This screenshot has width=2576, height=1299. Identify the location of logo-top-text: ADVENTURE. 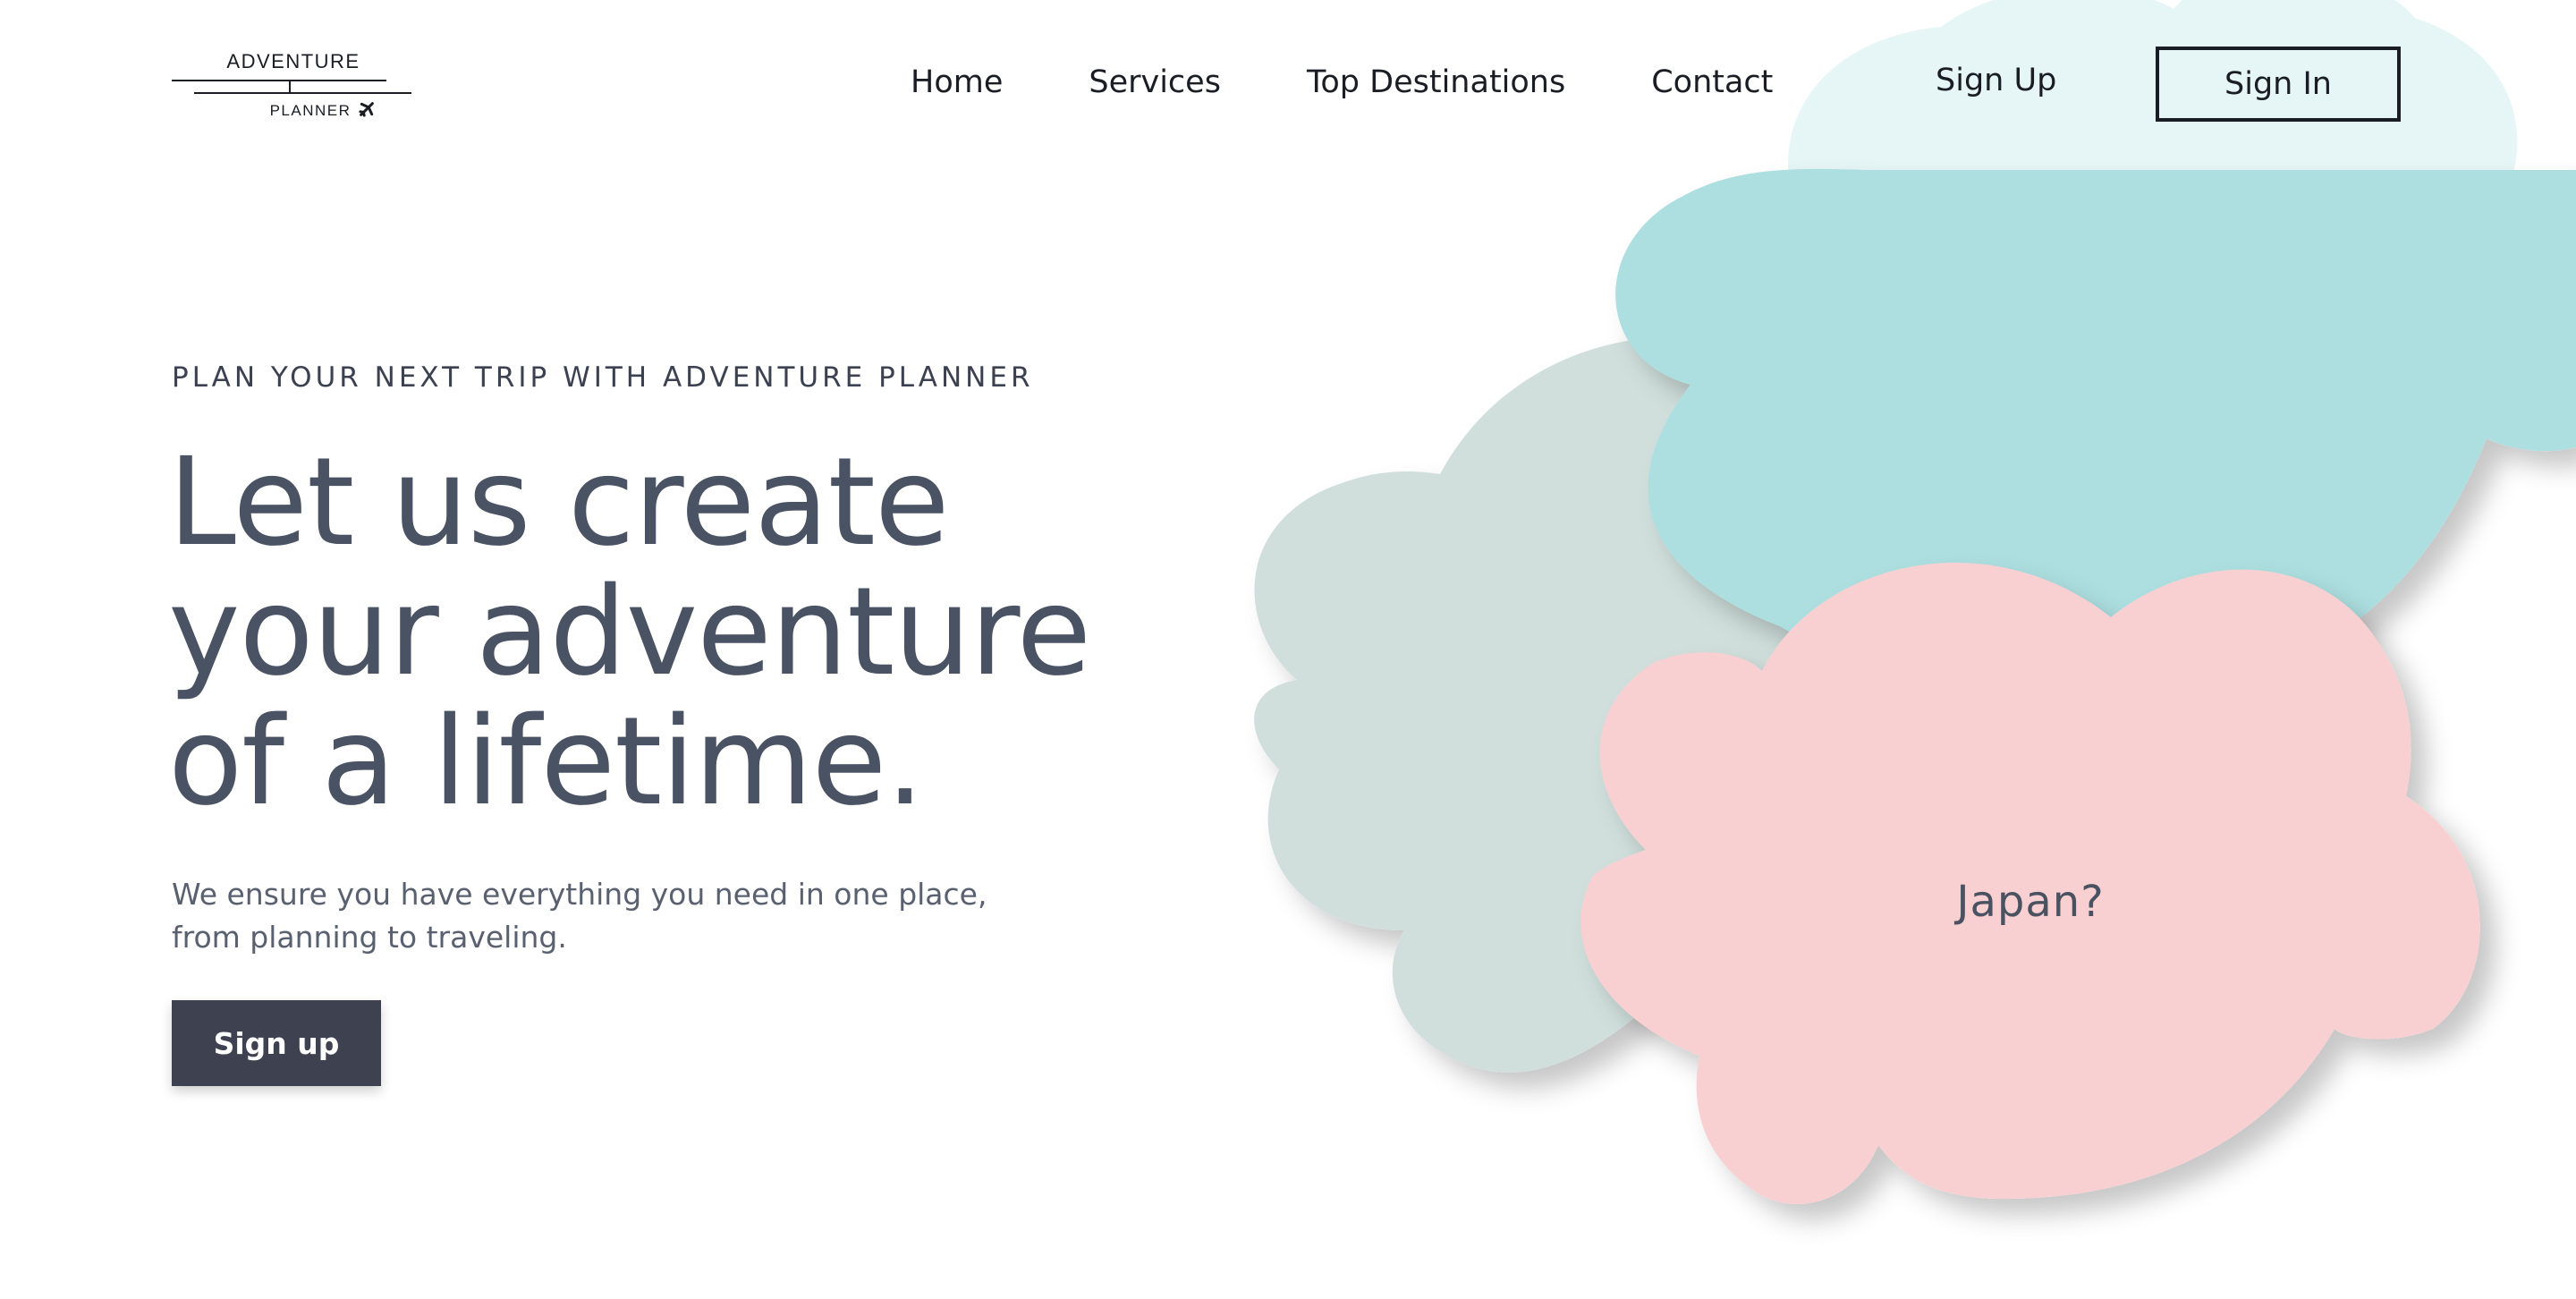
(293, 61).